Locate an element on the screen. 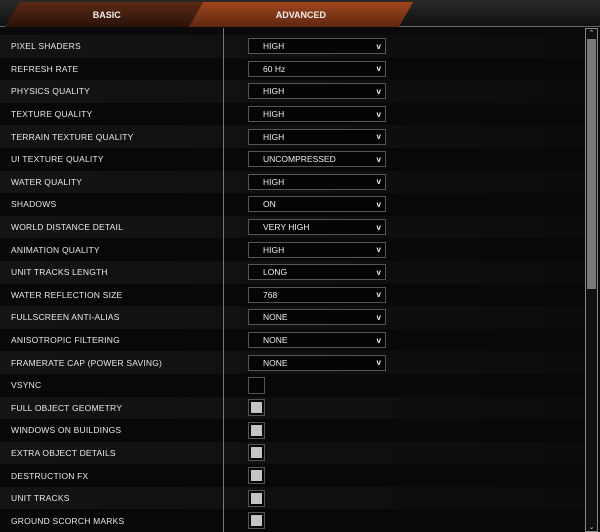  setting-dropdown: 768 v is located at coordinates (317, 294).